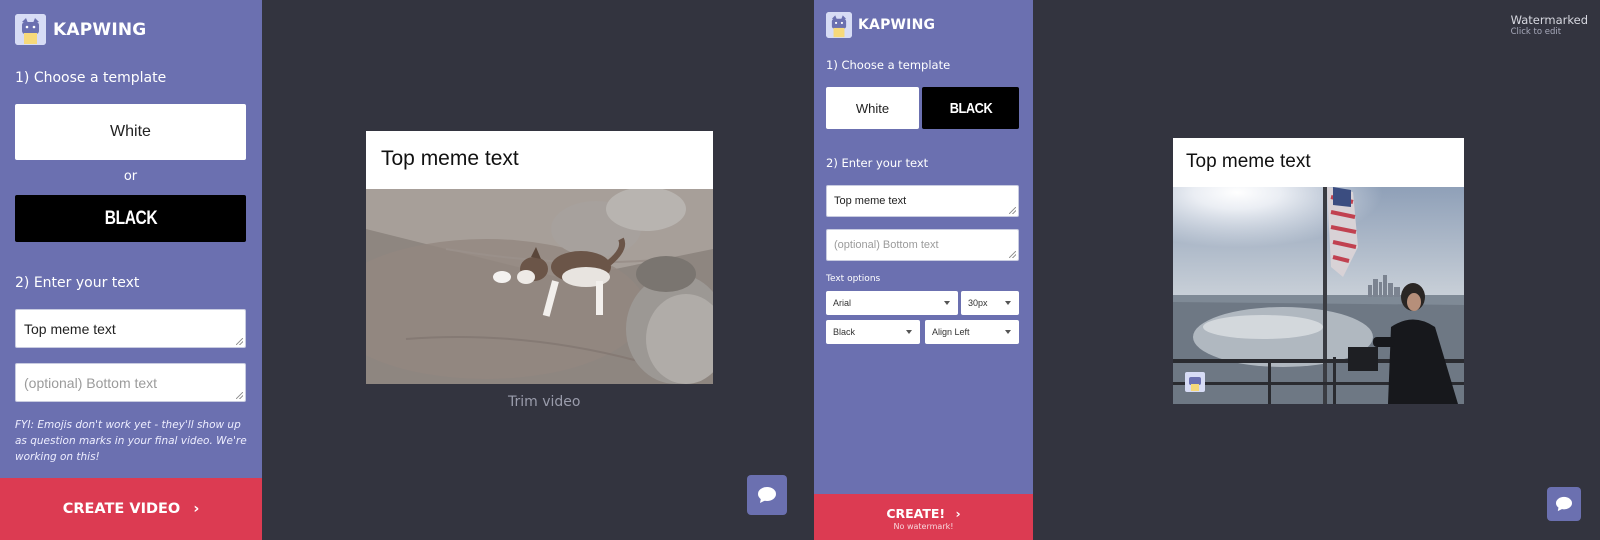 This screenshot has height=540, width=1600. Describe the element at coordinates (539, 286) in the screenshot. I see `dog-video-frame` at that location.